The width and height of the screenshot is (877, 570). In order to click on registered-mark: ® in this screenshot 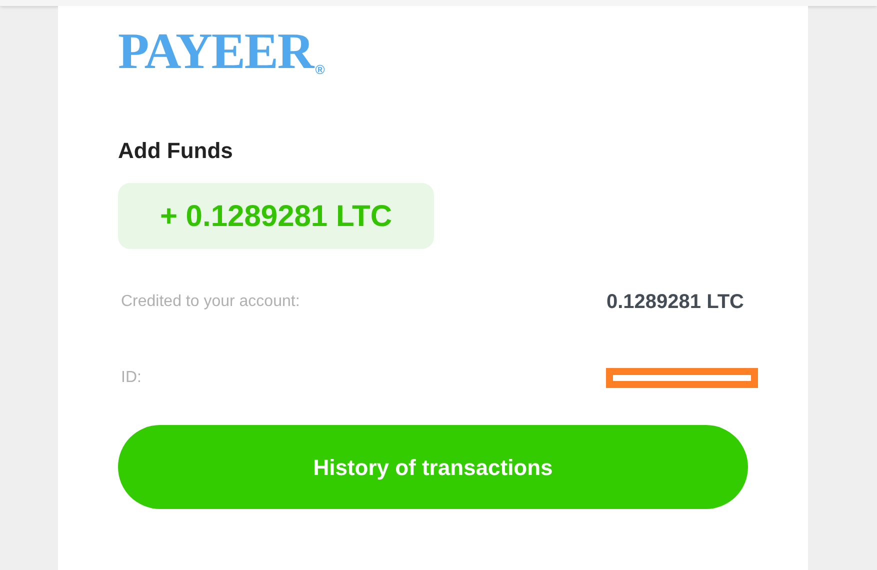, I will do `click(320, 69)`.